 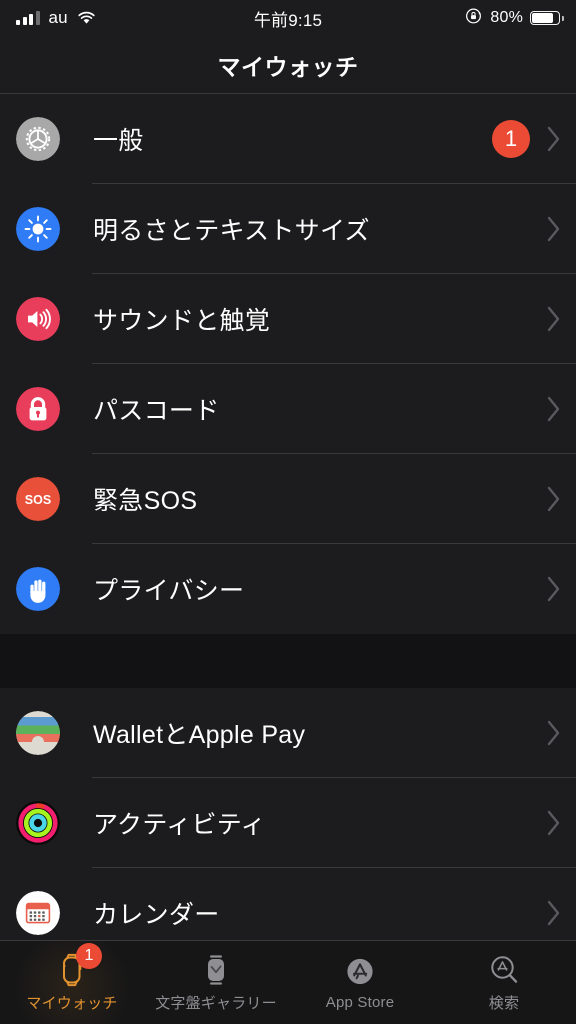 I want to click on list-item-brightness: 明るさとテキストサイズ, so click(x=288, y=229).